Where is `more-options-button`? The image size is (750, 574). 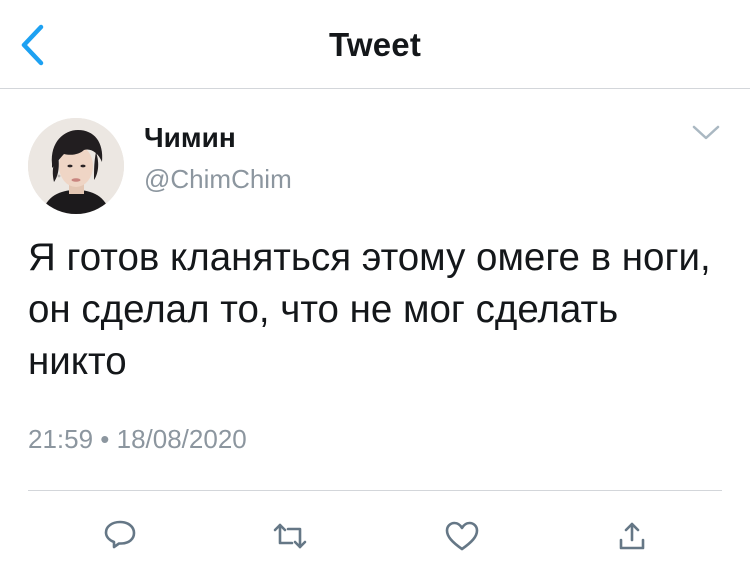 more-options-button is located at coordinates (706, 133).